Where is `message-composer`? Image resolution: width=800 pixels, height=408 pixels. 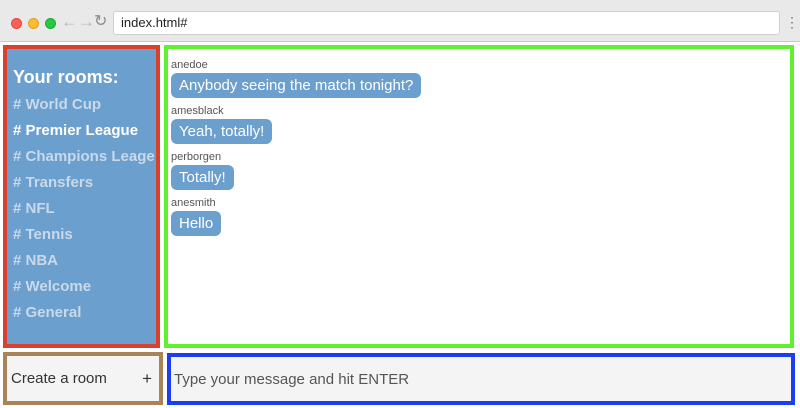
message-composer is located at coordinates (481, 379).